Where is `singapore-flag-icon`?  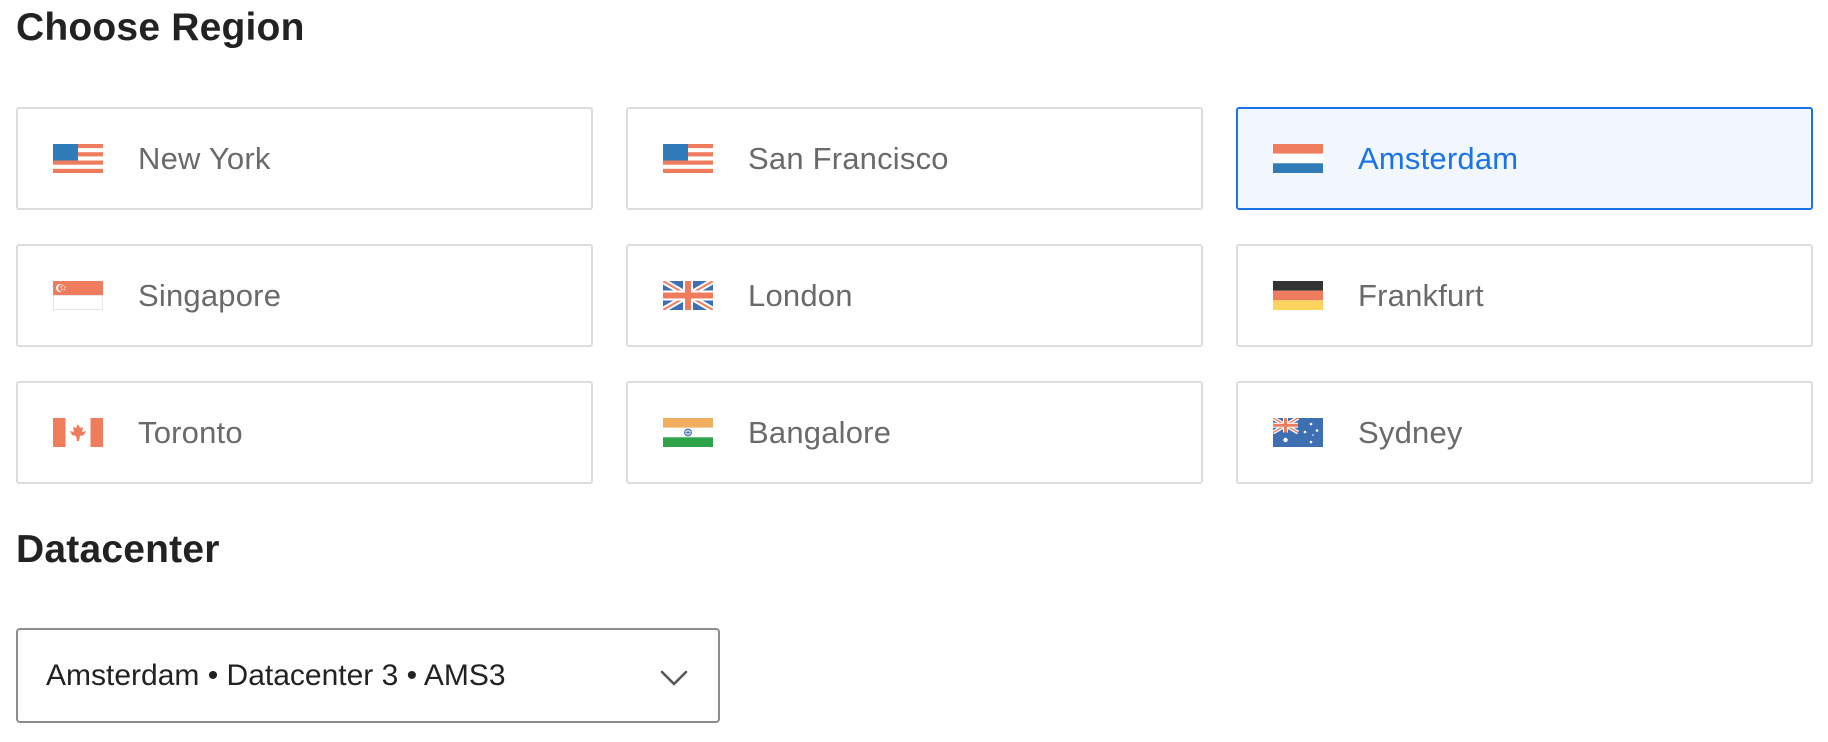 singapore-flag-icon is located at coordinates (78, 295).